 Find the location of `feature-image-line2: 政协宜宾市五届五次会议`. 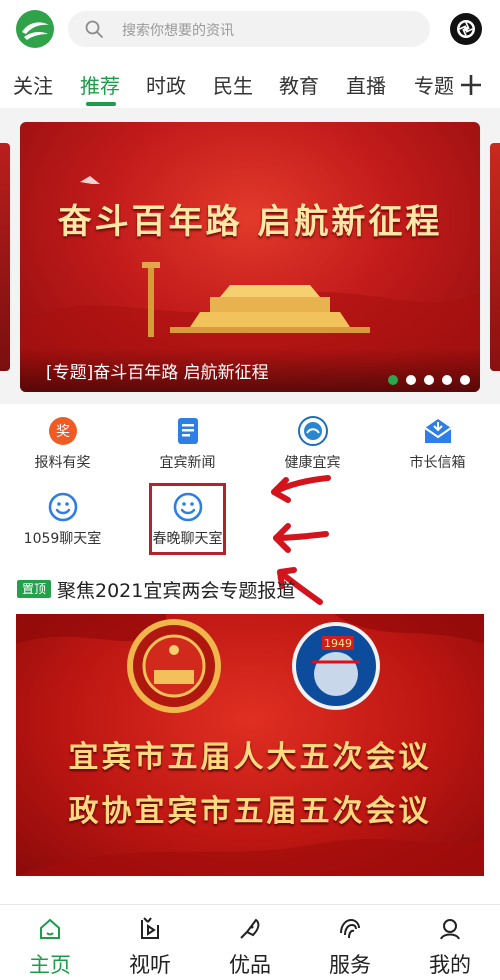

feature-image-line2: 政协宜宾市五届五次会议 is located at coordinates (250, 811).